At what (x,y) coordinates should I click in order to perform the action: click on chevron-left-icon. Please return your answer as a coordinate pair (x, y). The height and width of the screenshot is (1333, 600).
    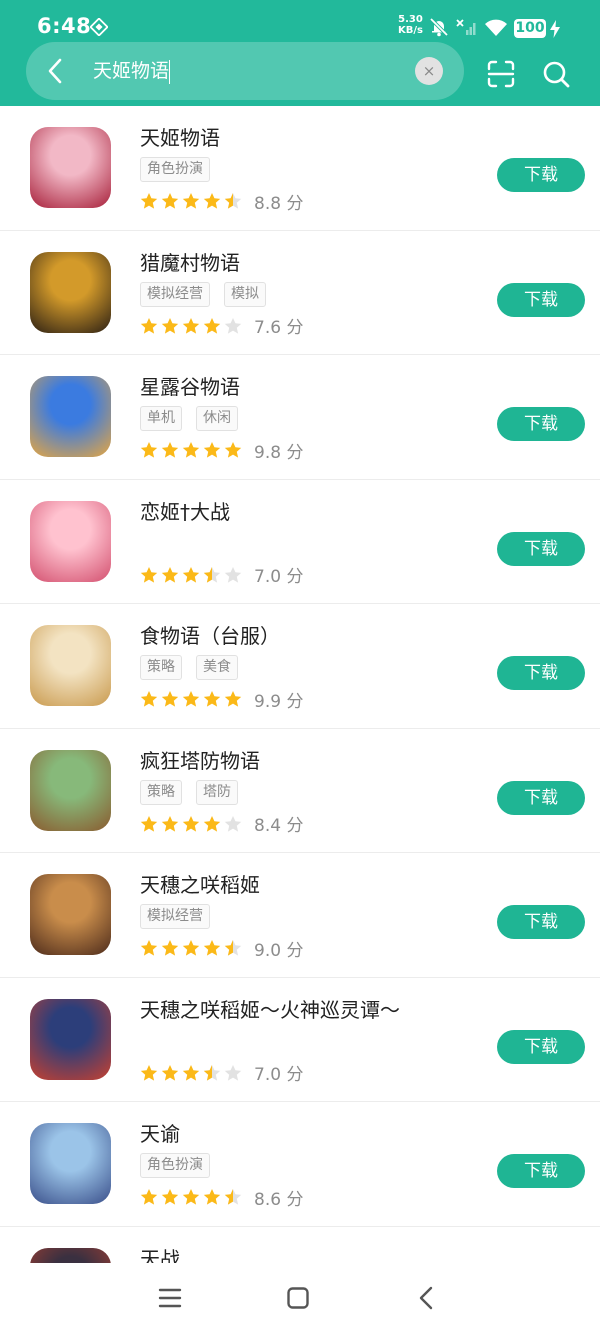
    Looking at the image, I should click on (55, 71).